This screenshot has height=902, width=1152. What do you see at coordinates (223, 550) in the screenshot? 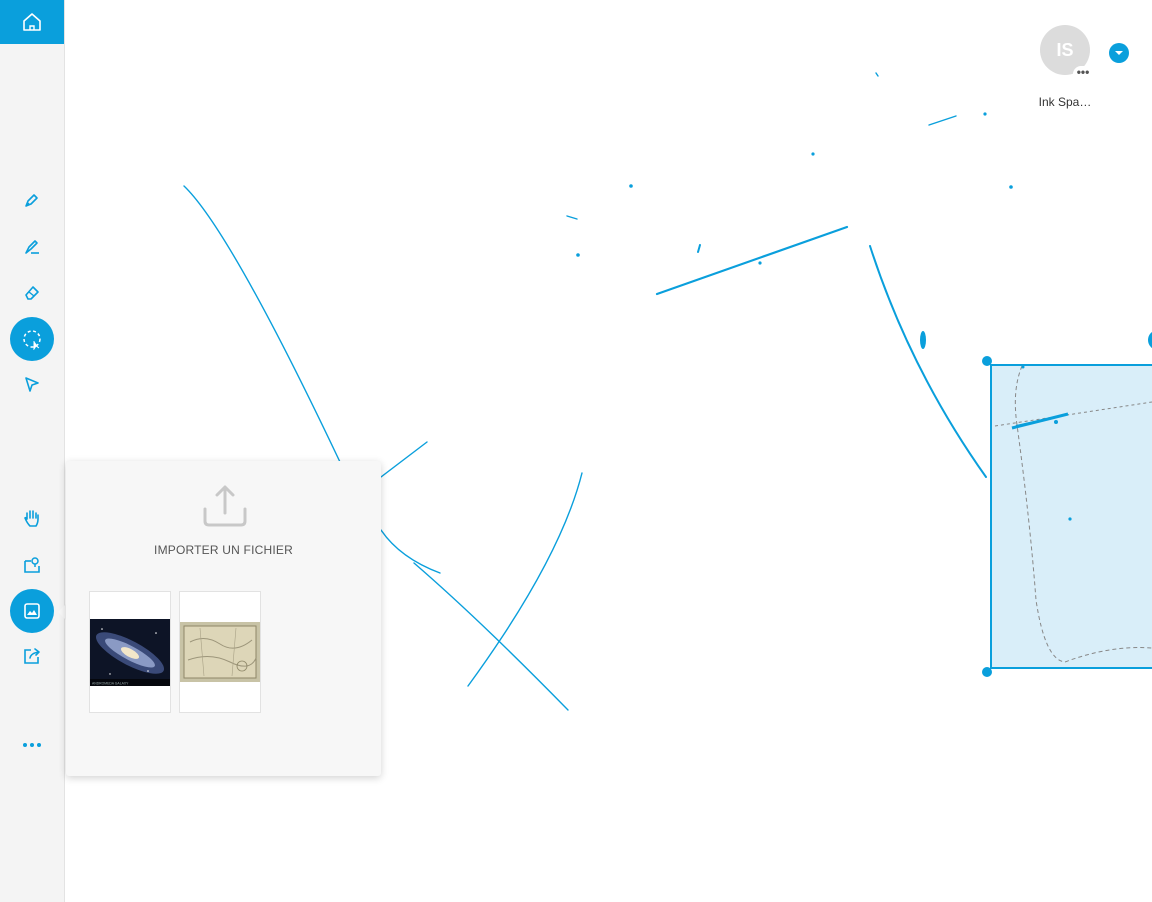
I see `import-file-label: IMPORTER UN FICHIER` at bounding box center [223, 550].